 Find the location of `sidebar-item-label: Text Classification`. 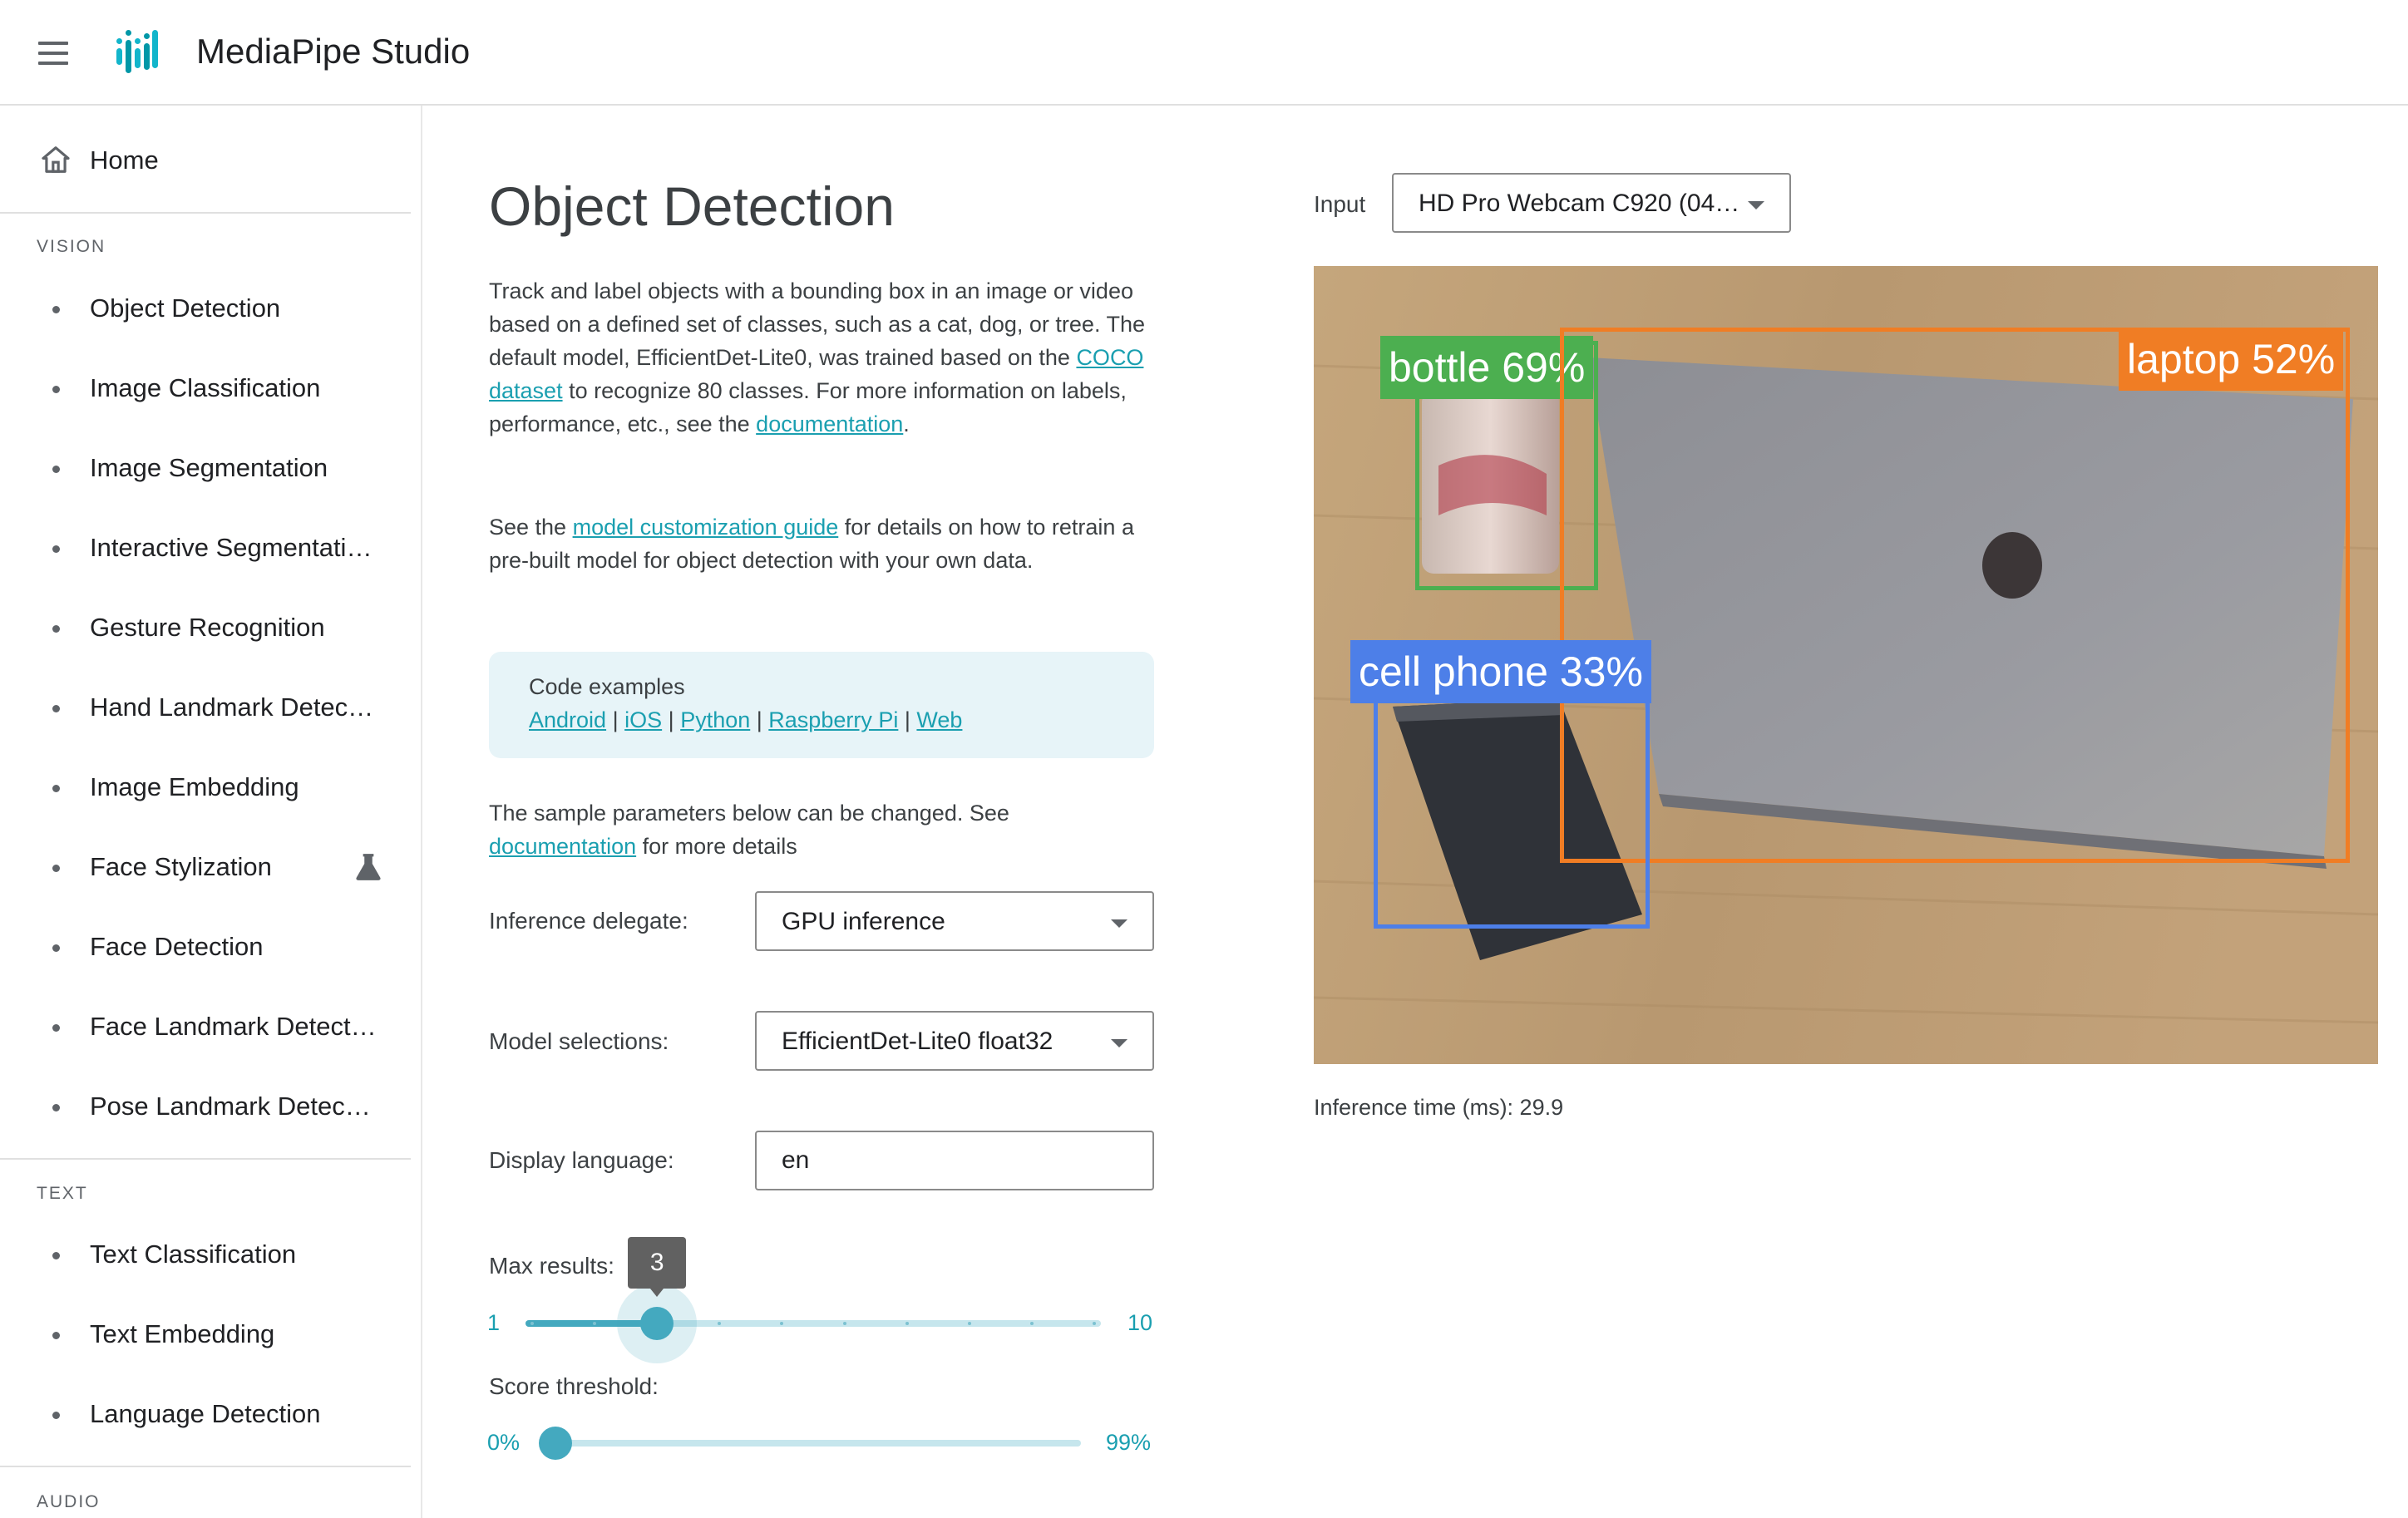

sidebar-item-label: Text Classification is located at coordinates (194, 1254).